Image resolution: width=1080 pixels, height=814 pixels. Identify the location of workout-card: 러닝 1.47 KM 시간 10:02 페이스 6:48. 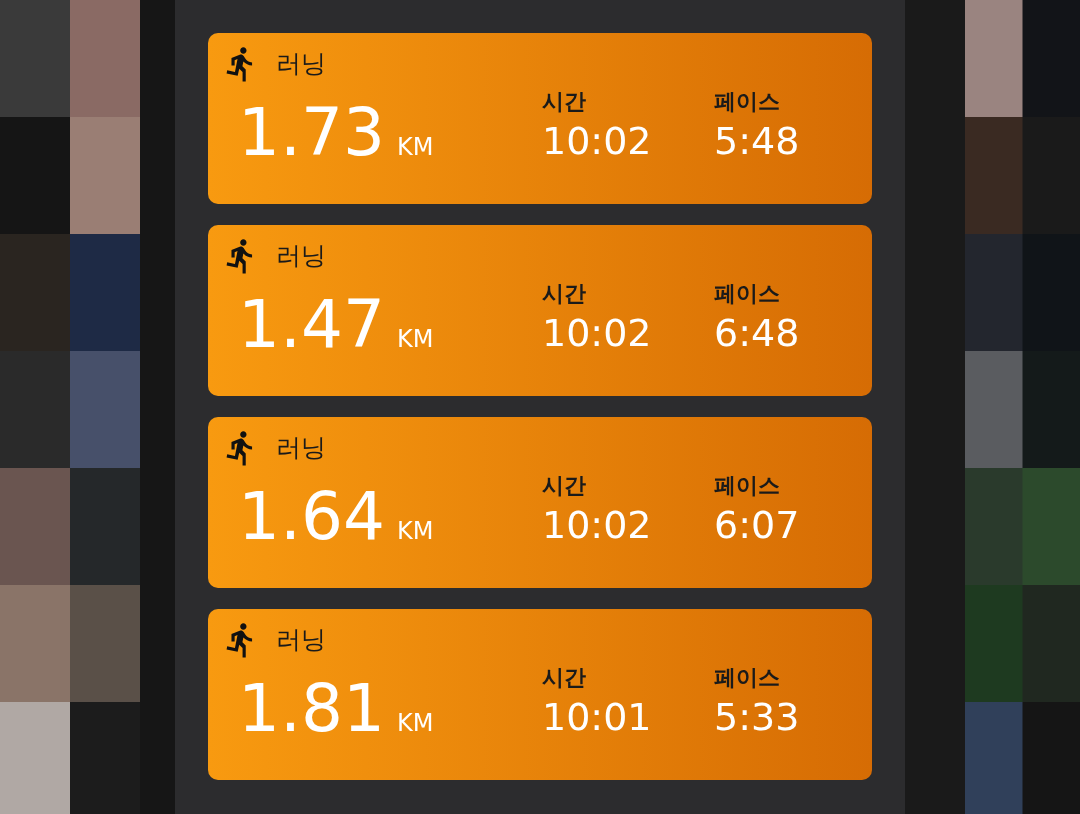
(540, 310).